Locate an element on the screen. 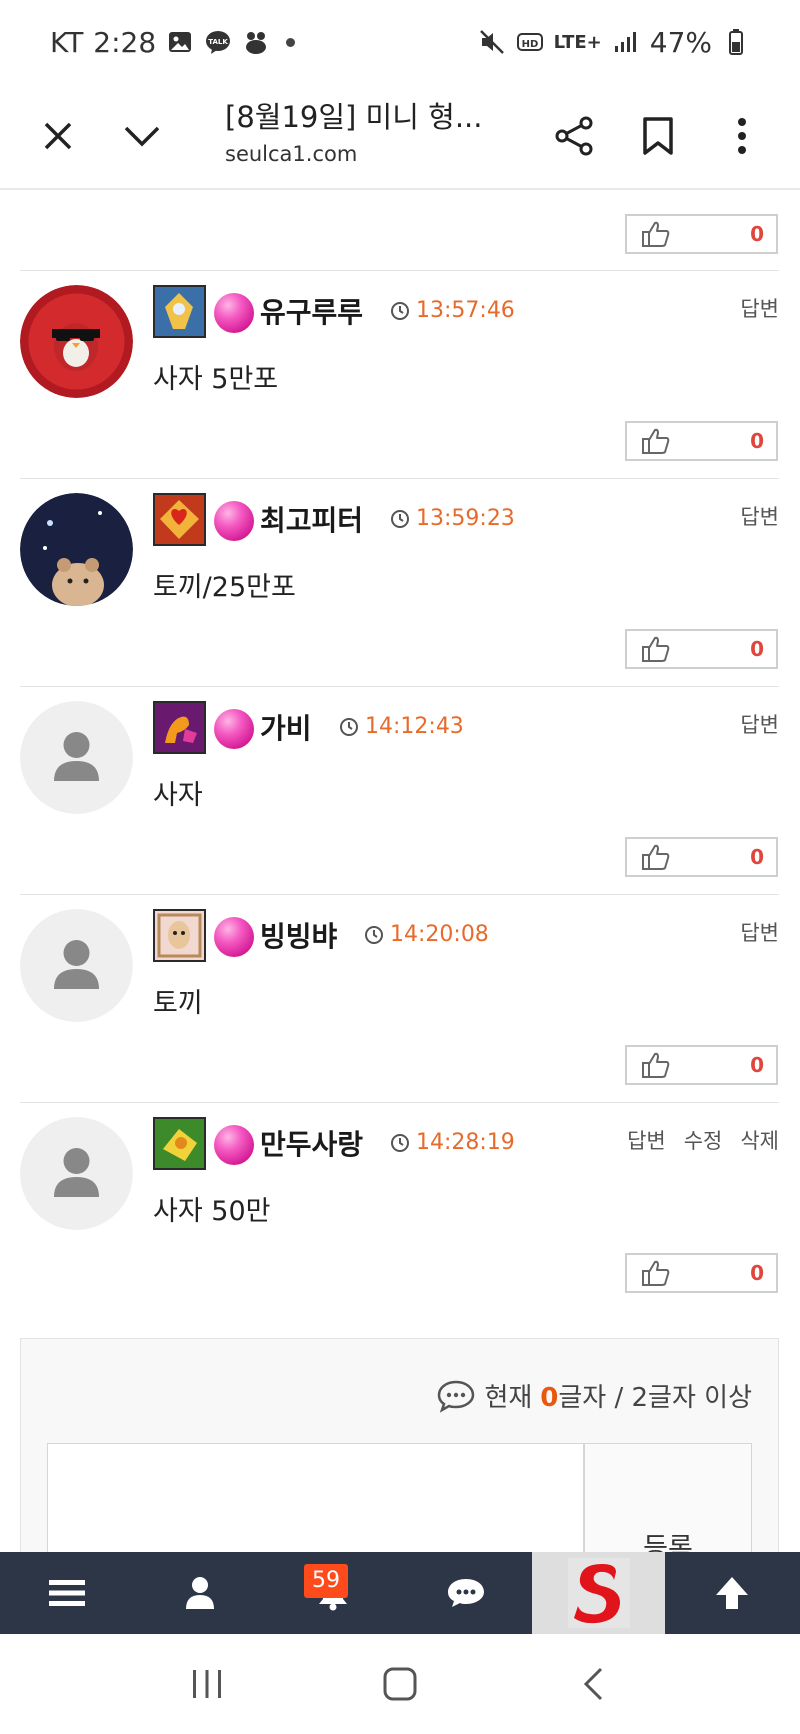  delete-button: 삭제 is located at coordinates (759, 1140).